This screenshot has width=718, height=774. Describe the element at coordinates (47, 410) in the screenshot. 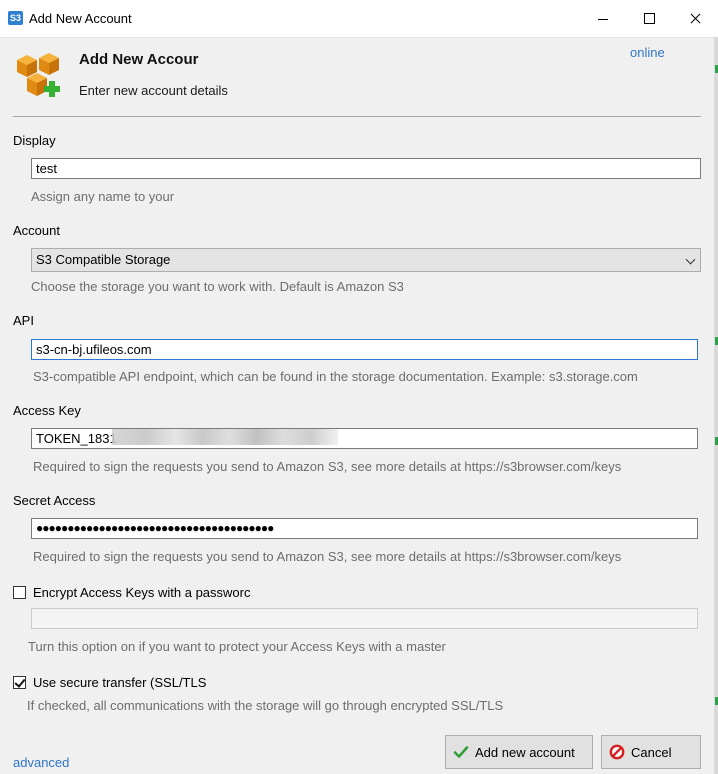

I see `access-key-label: Access Key` at that location.